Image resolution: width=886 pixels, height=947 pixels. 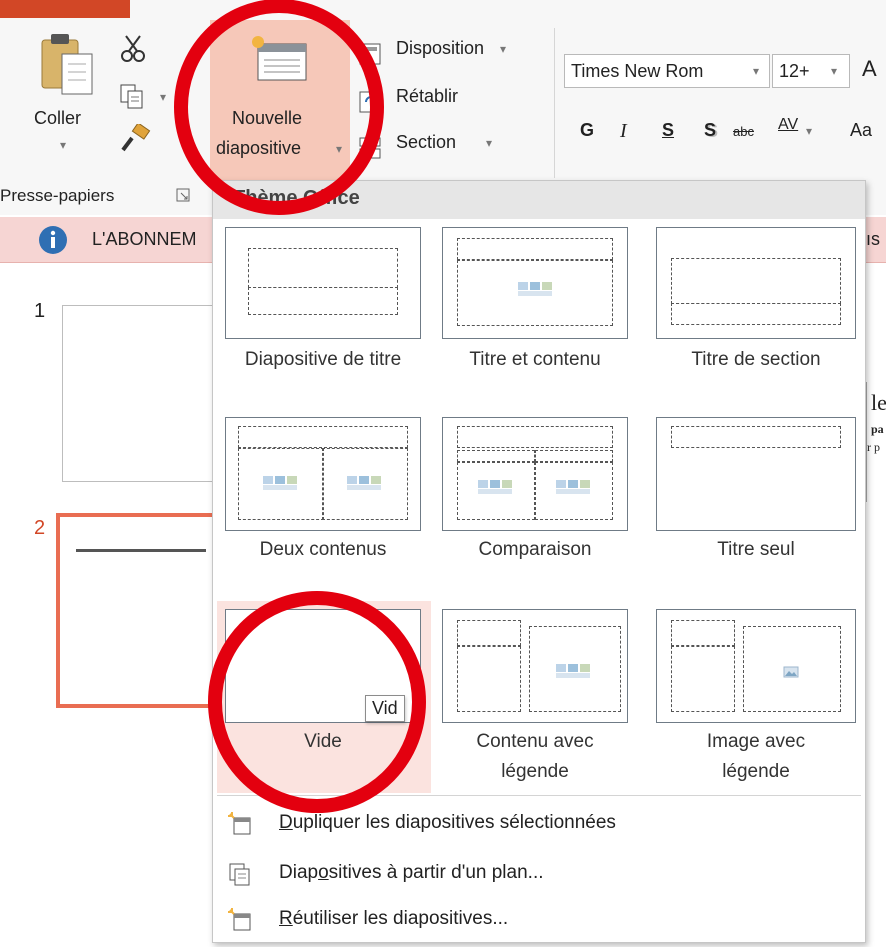 I want to click on layout-two-content: Deux contenus, so click(x=323, y=500).